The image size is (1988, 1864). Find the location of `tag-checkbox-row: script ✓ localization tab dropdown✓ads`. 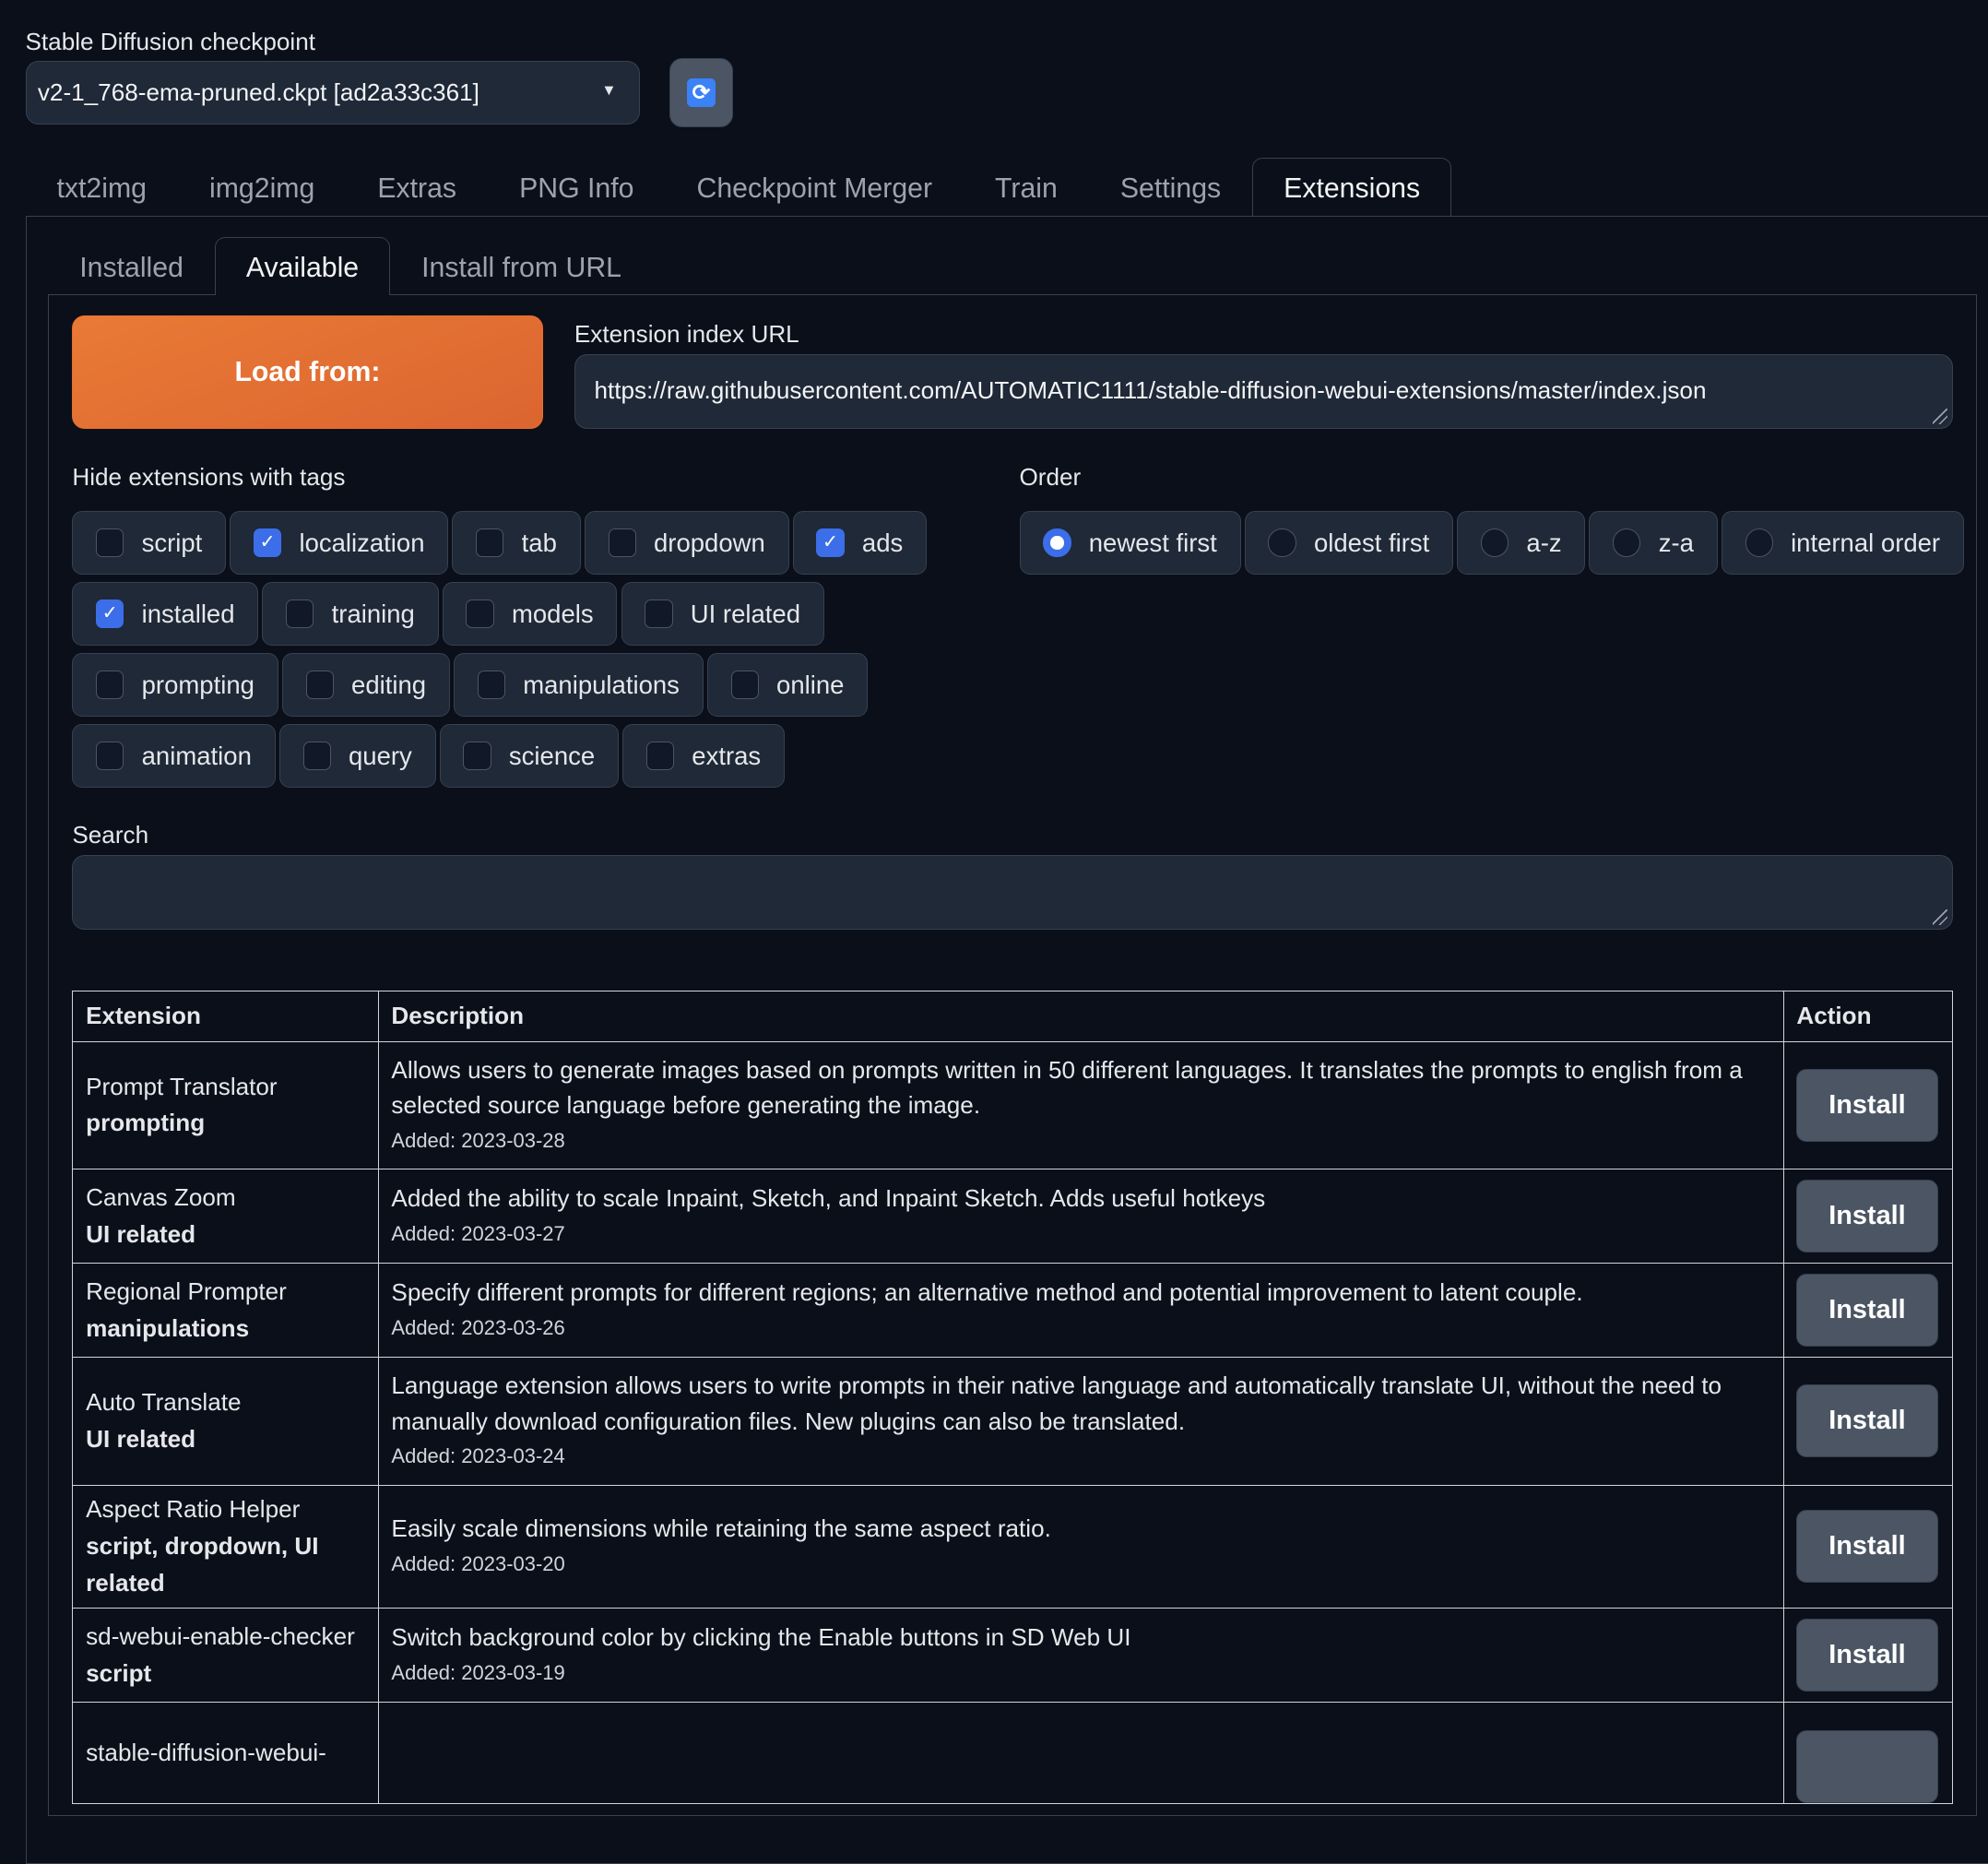

tag-checkbox-row: script ✓ localization tab dropdown✓ads is located at coordinates (500, 543).